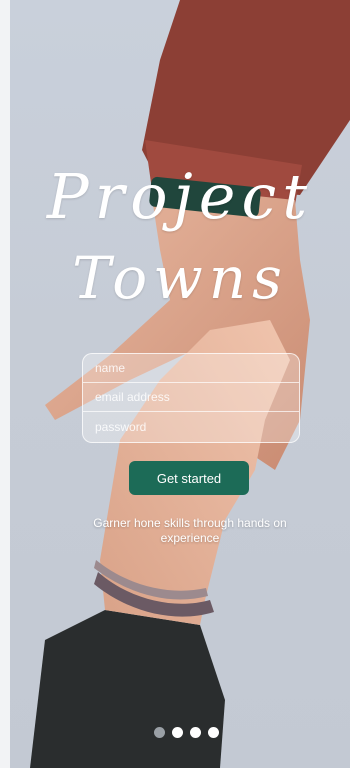 Image resolution: width=356 pixels, height=768 pixels. I want to click on get-started-button: Get started, so click(189, 478).